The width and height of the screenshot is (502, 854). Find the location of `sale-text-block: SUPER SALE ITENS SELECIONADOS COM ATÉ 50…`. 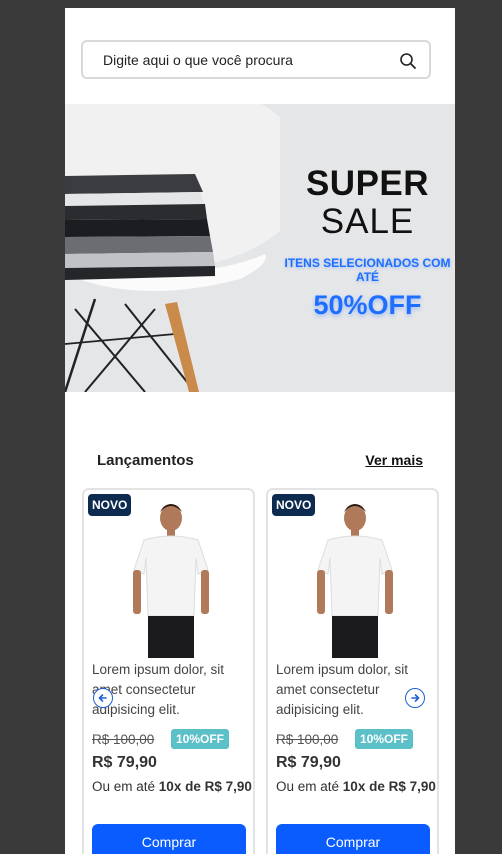

sale-text-block: SUPER SALE ITENS SELECIONADOS COM ATÉ 50… is located at coordinates (367, 243).